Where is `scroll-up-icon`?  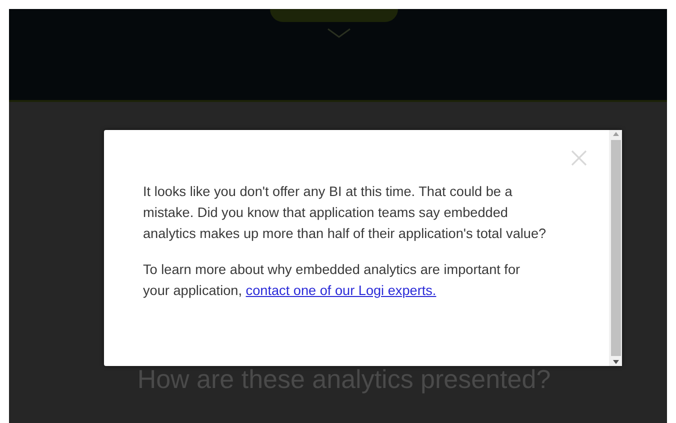
scroll-up-icon is located at coordinates (616, 134).